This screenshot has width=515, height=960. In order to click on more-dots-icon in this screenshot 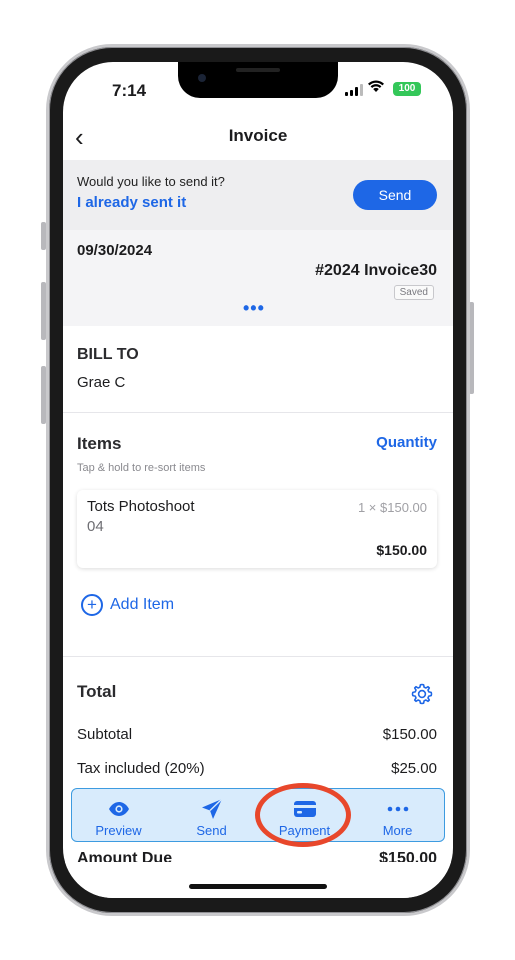, I will do `click(398, 809)`.